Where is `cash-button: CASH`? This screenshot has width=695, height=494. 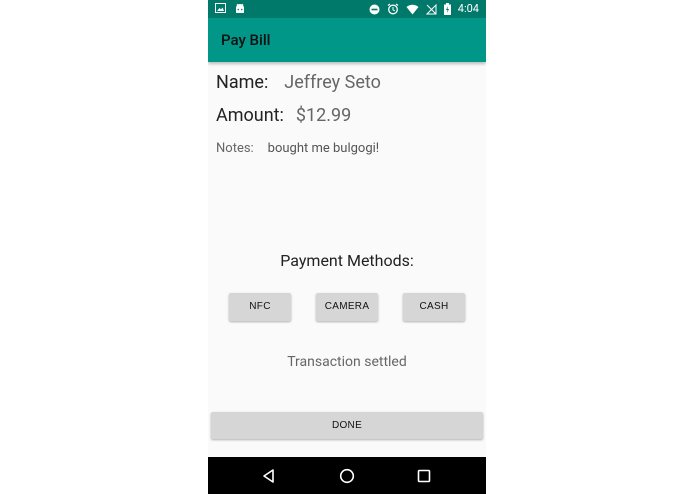
cash-button: CASH is located at coordinates (434, 307).